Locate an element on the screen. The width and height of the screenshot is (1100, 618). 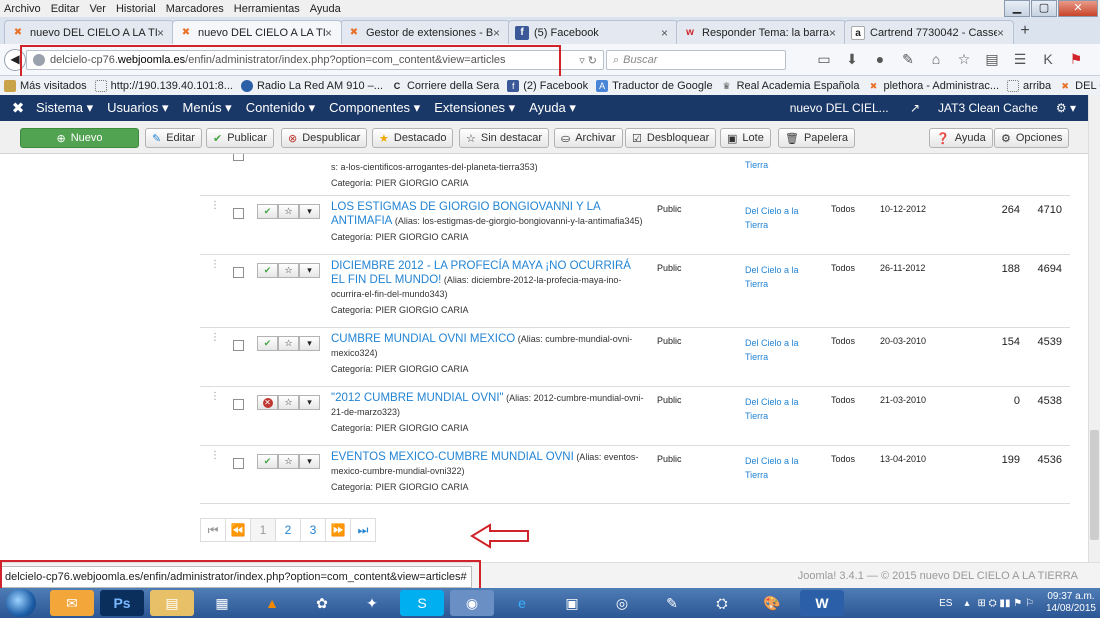
menu-herramientas: Herramientas is located at coordinates (267, 9).